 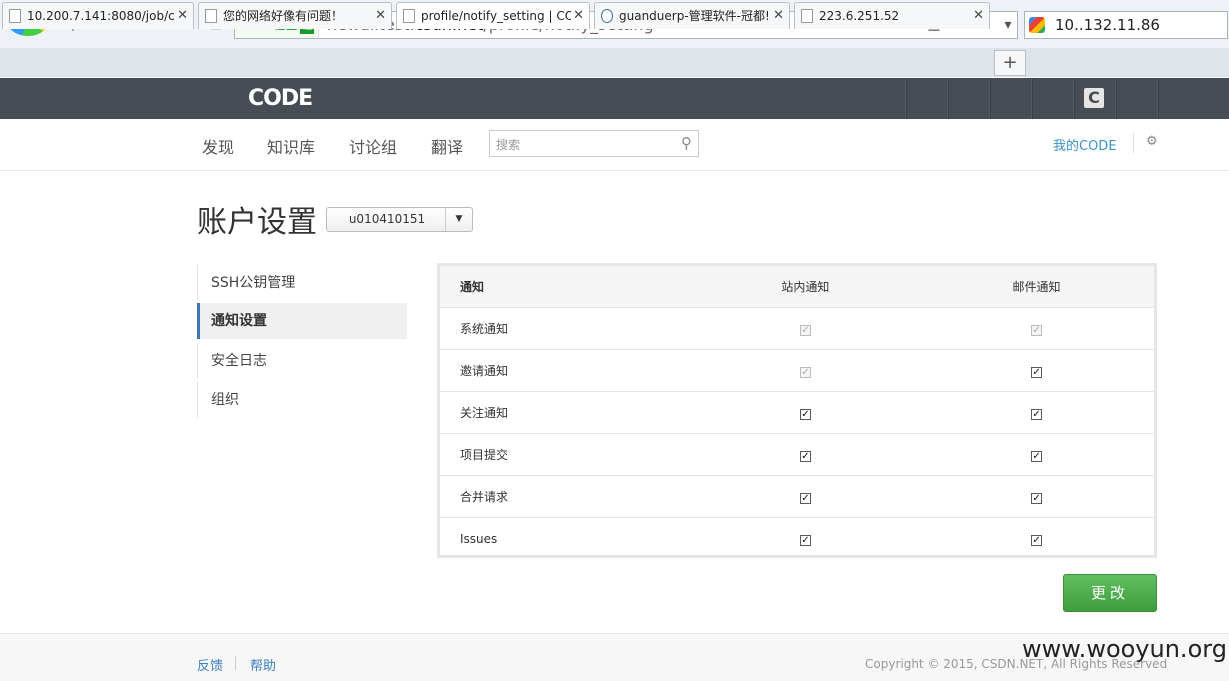 I want to click on browser-search-box: 10..132.11.86, so click(x=1126, y=25).